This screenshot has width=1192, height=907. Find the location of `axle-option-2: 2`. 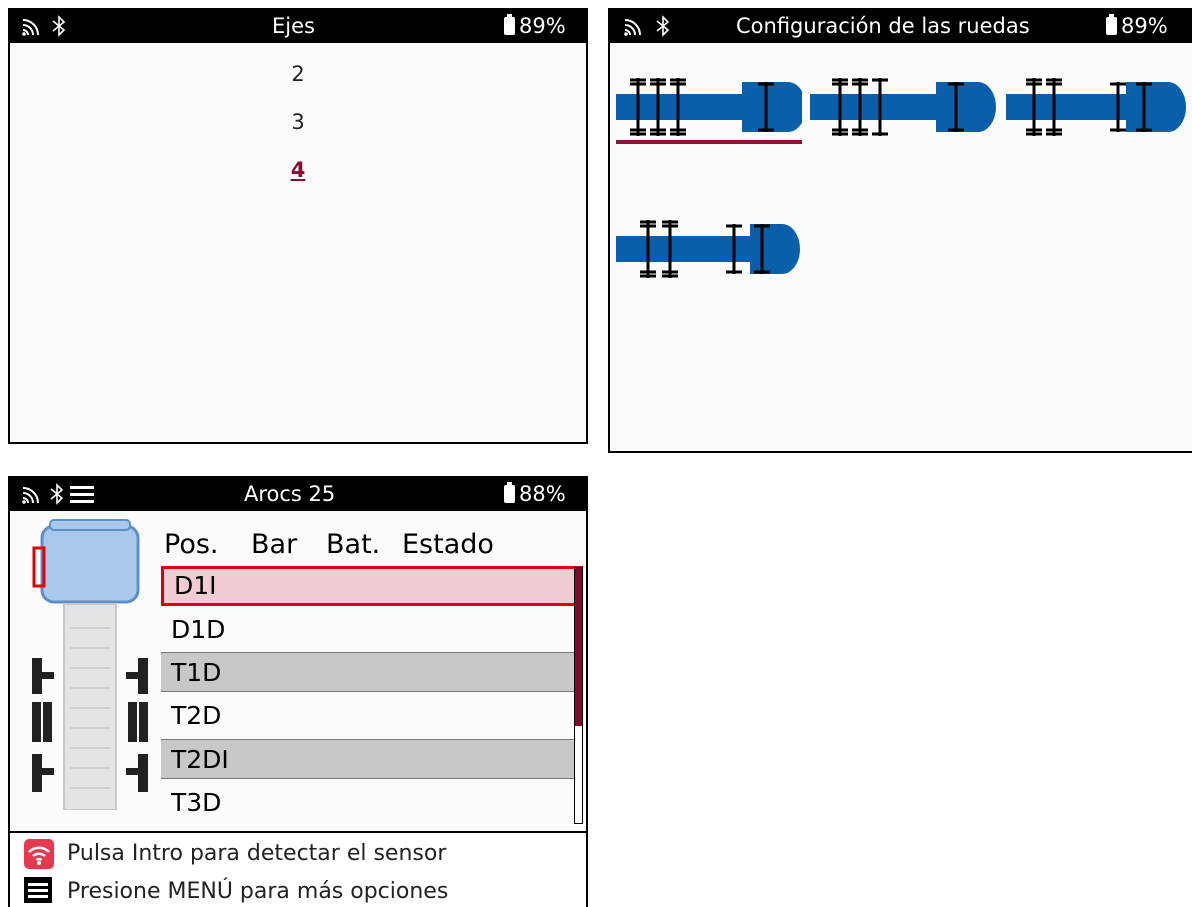

axle-option-2: 2 is located at coordinates (298, 74).